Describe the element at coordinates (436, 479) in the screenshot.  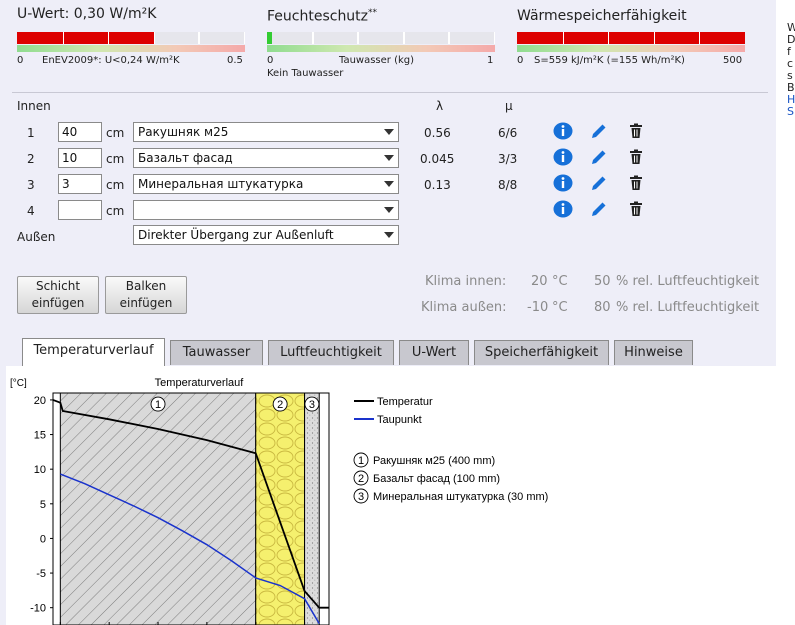
I see `legend-layer-label: Базальт фасад (100 mm)` at that location.